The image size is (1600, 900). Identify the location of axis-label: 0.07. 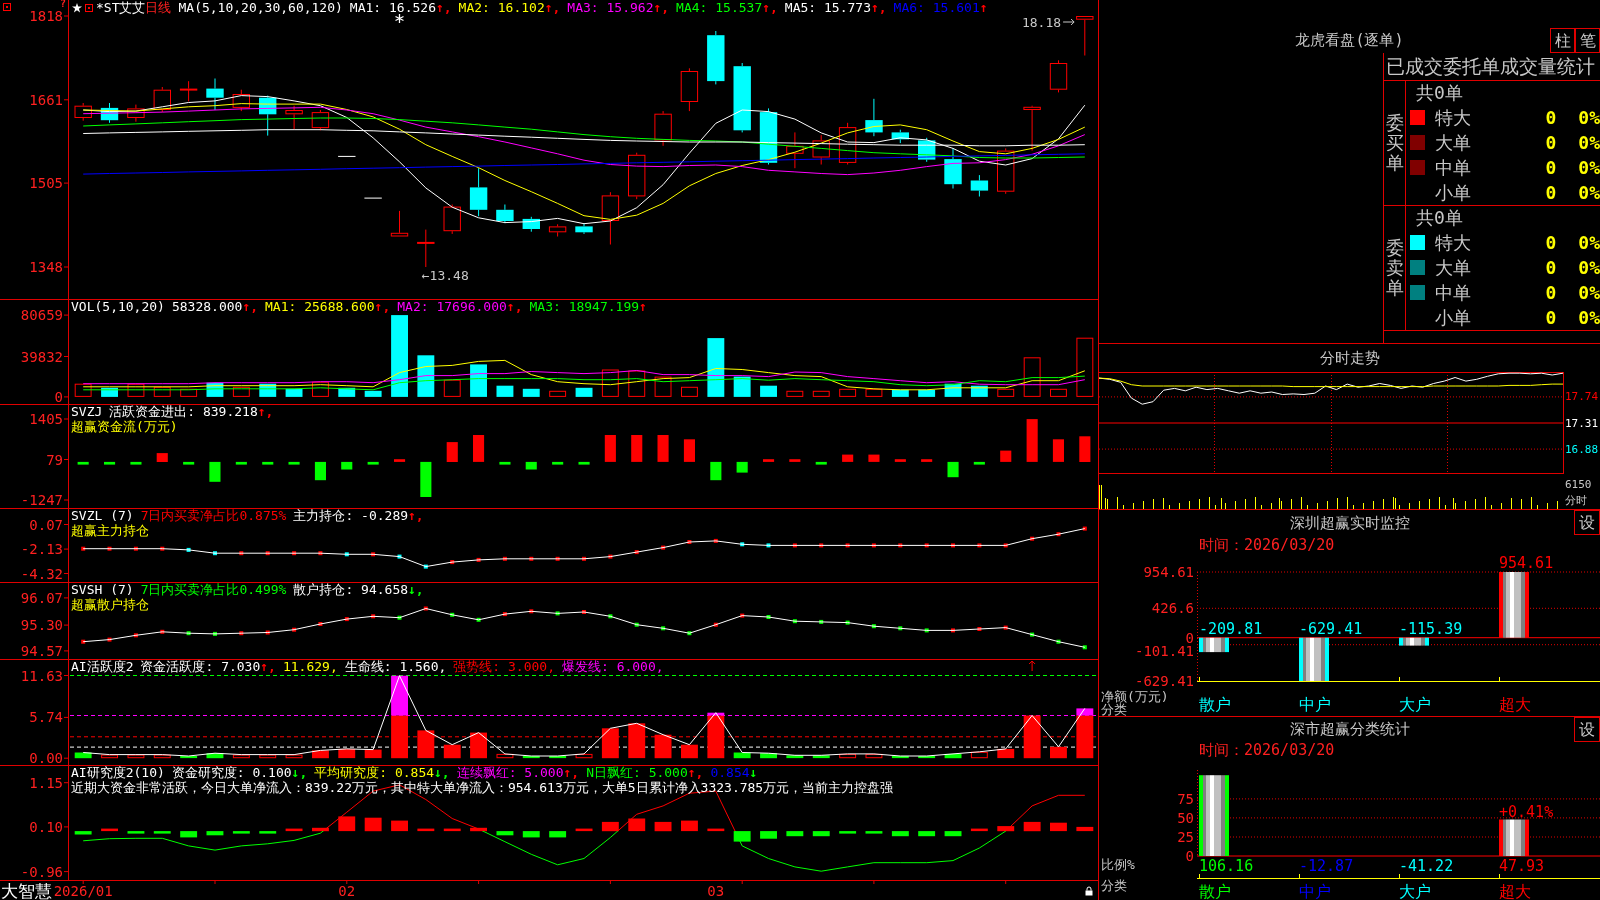
(46, 524).